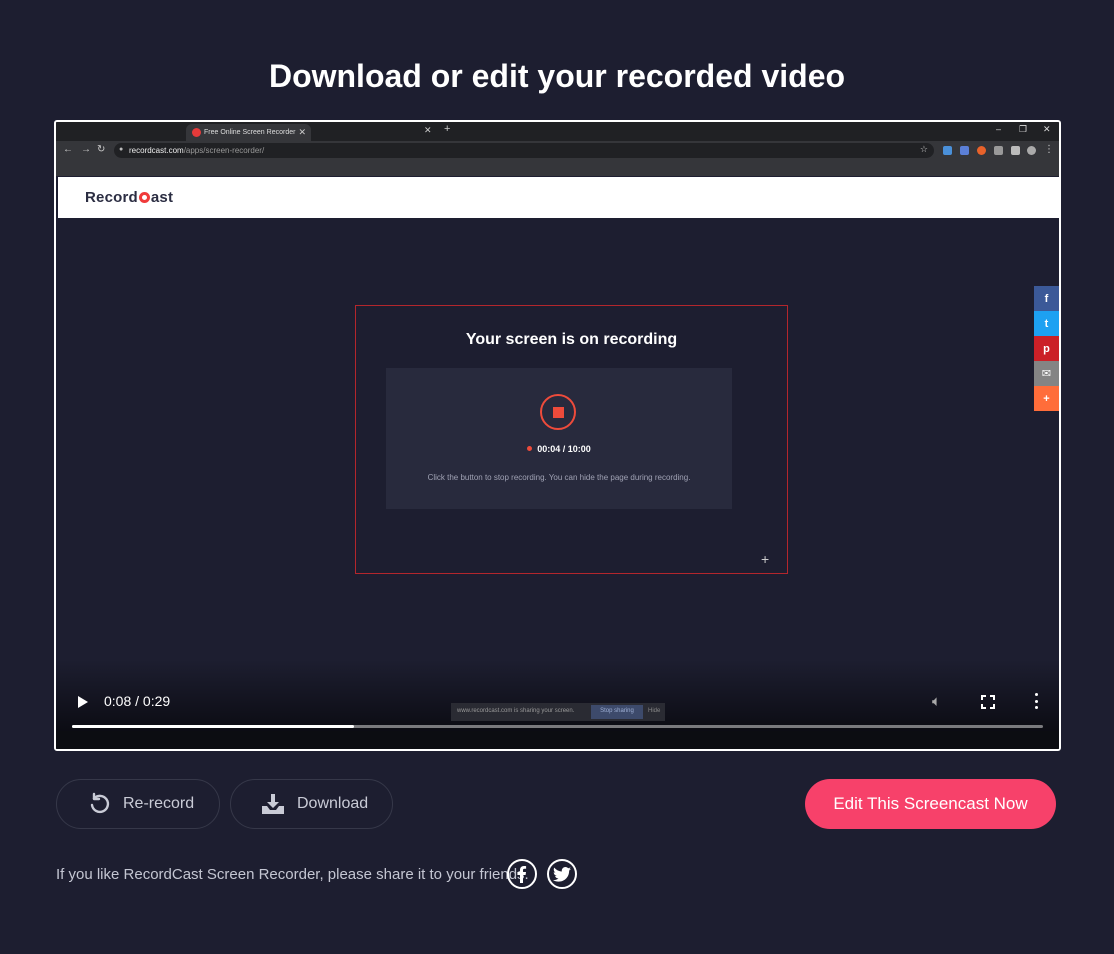 The width and height of the screenshot is (1114, 954). Describe the element at coordinates (654, 711) in the screenshot. I see `hide-label: Hide` at that location.